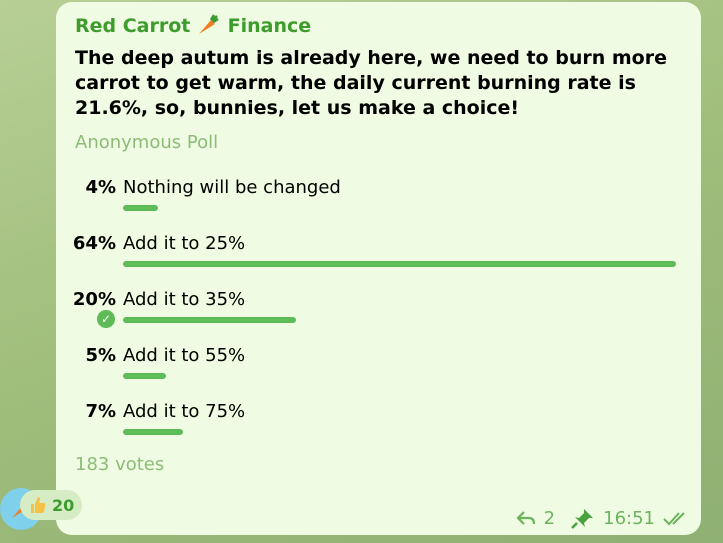 The height and width of the screenshot is (543, 723). Describe the element at coordinates (184, 243) in the screenshot. I see `option-text: Add it to 25%` at that location.